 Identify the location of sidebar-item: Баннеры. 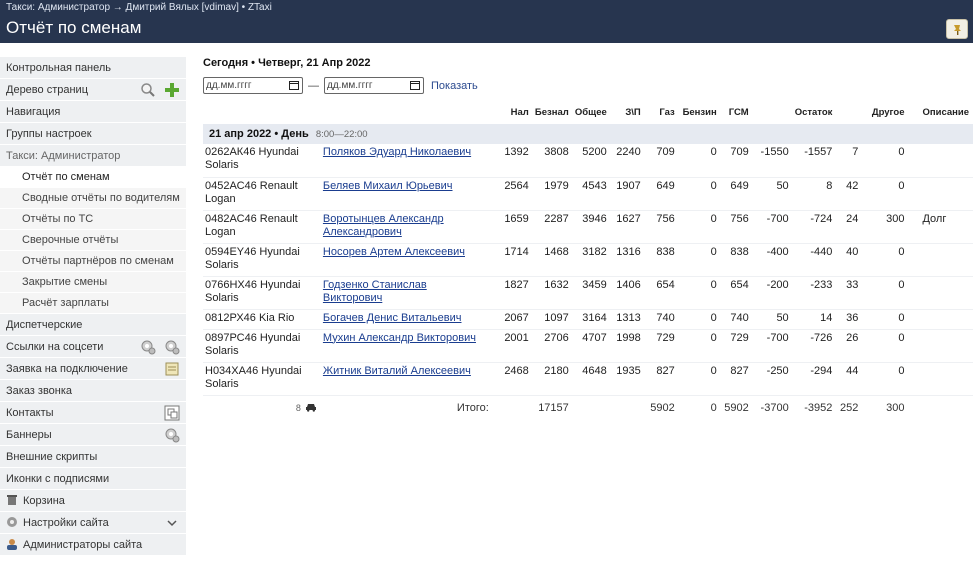
(93, 435).